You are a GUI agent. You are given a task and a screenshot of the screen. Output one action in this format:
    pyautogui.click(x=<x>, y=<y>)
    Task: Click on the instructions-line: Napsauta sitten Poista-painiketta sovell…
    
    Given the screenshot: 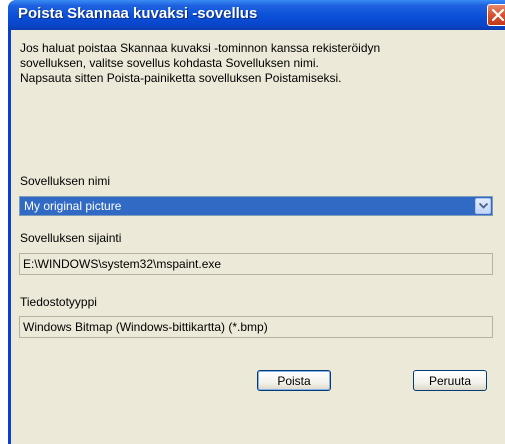 What is the action you would take?
    pyautogui.click(x=181, y=78)
    